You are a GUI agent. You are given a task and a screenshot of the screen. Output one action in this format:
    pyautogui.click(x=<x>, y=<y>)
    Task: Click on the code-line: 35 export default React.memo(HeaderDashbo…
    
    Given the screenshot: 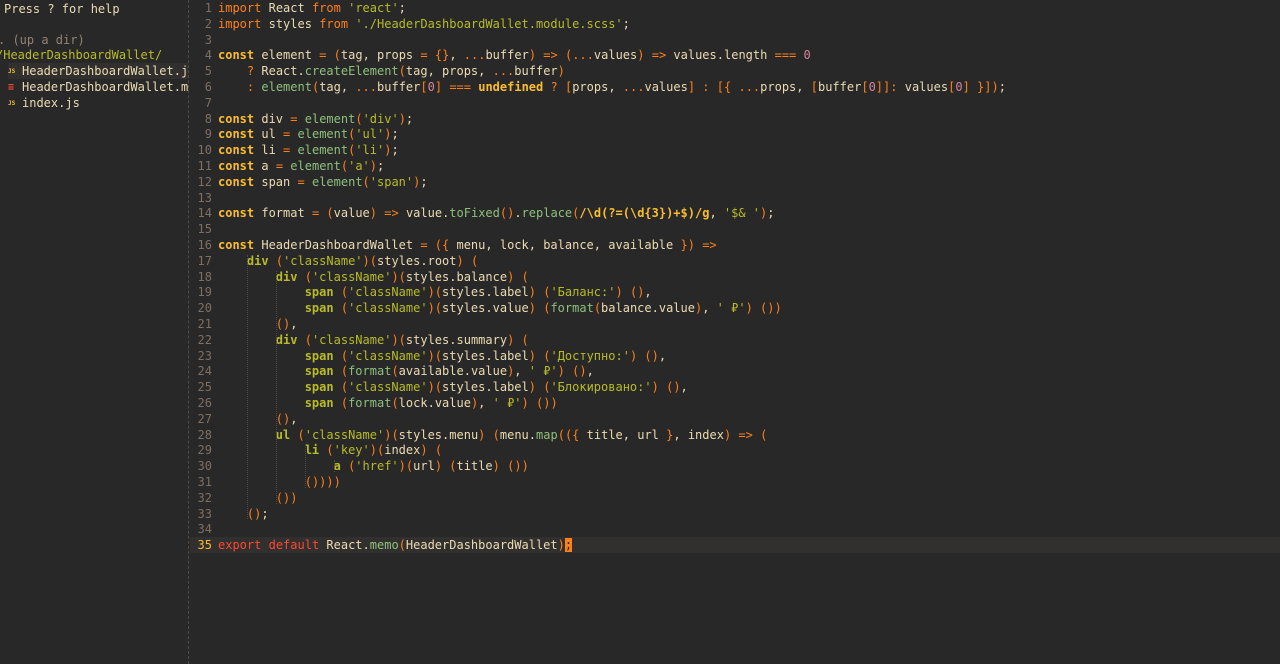 What is the action you would take?
    pyautogui.click(x=735, y=545)
    